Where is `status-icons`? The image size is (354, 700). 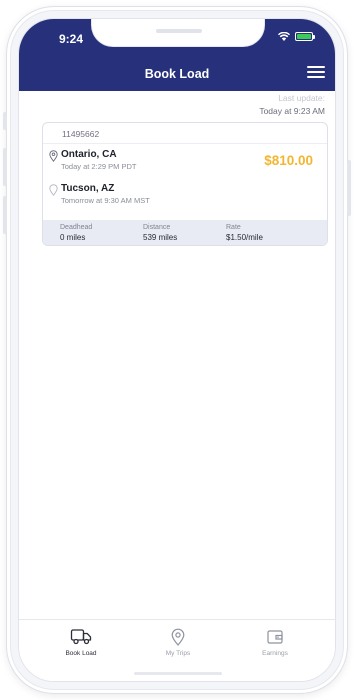
status-icons is located at coordinates (296, 36).